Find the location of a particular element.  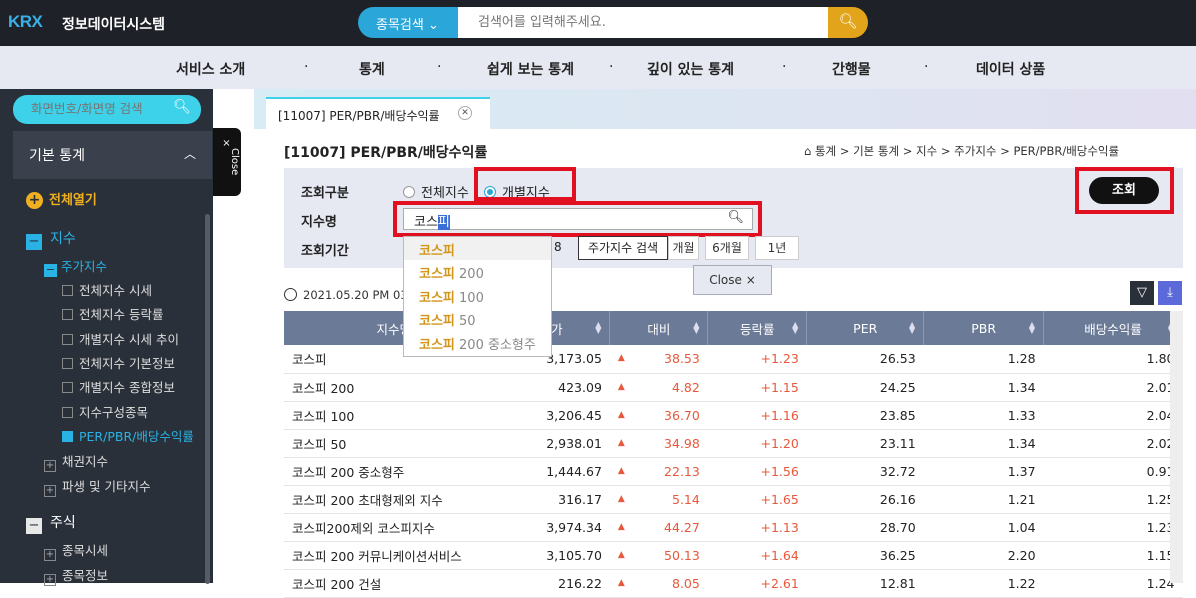

pbr-cell: 1.34 is located at coordinates (983, 387).